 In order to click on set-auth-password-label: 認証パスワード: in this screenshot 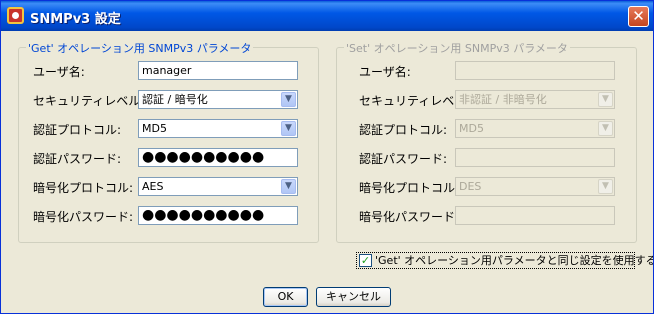, I will do `click(403, 159)`.